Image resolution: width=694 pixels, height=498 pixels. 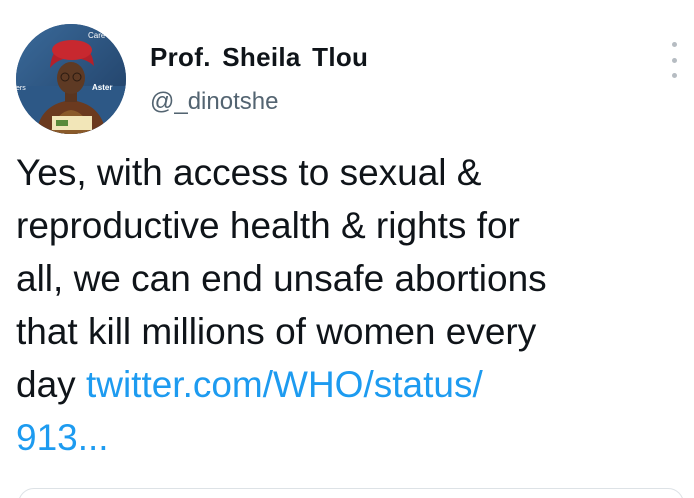 I want to click on avatar-text-care: Care, so click(x=97, y=35).